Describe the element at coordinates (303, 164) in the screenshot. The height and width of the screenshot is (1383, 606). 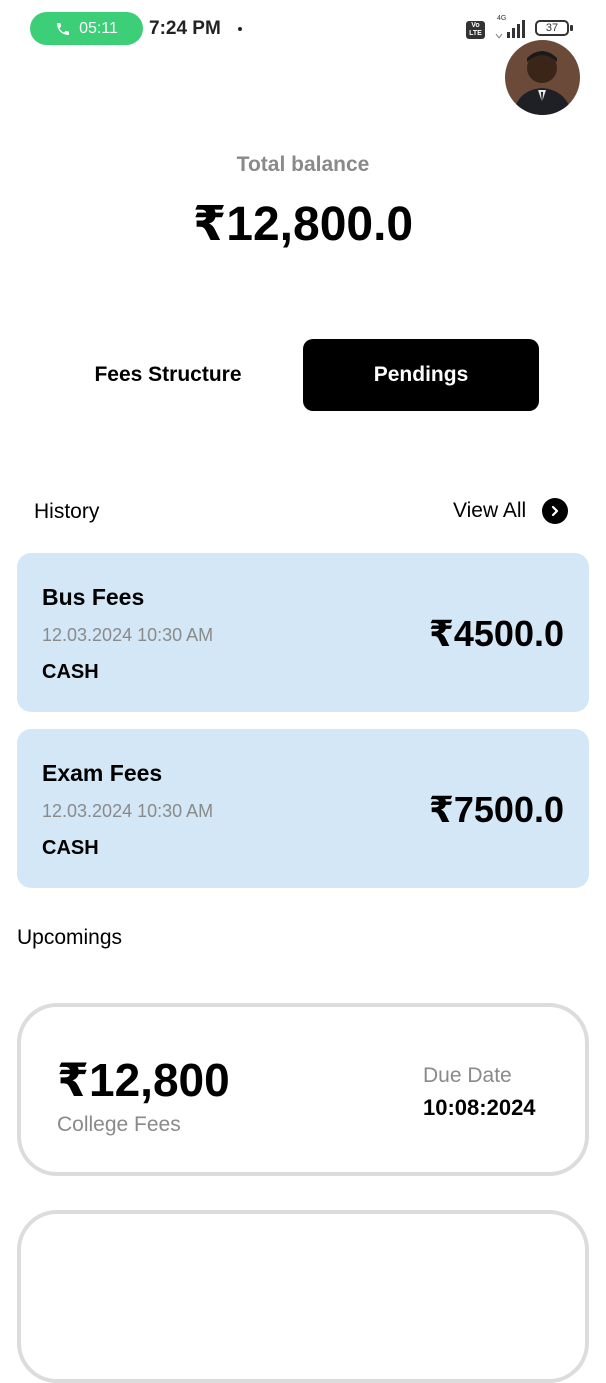
I see `total-balance-label: Total balance` at that location.